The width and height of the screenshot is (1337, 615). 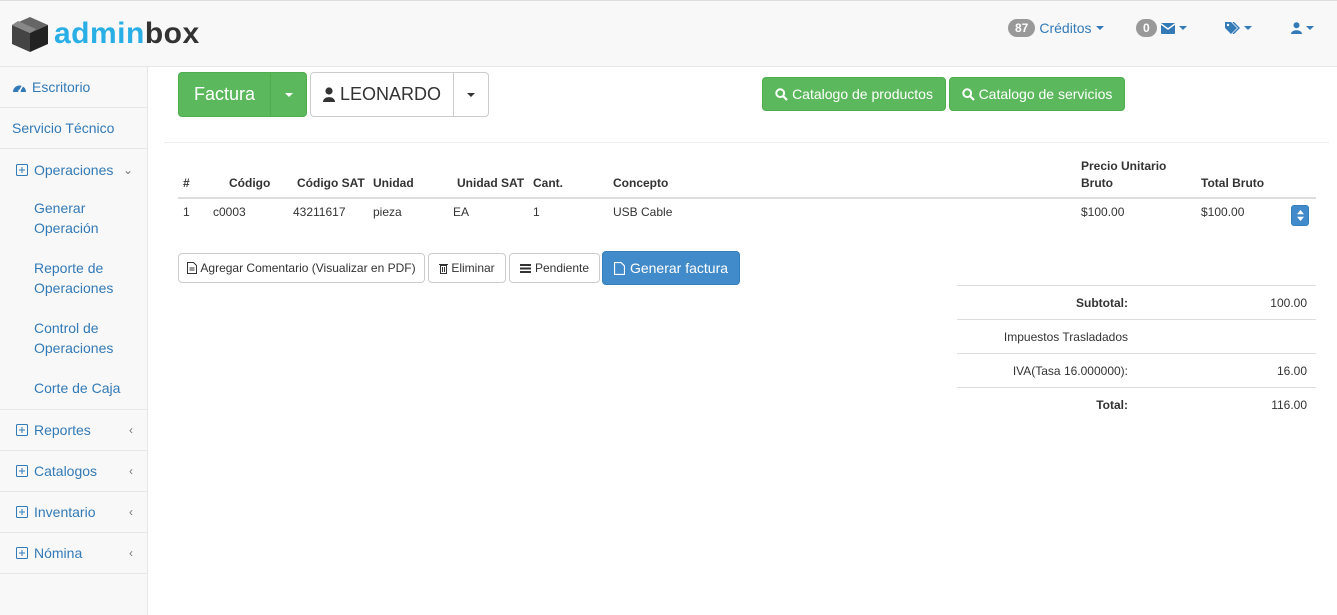 I want to click on pending-button: Pendiente, so click(x=554, y=268).